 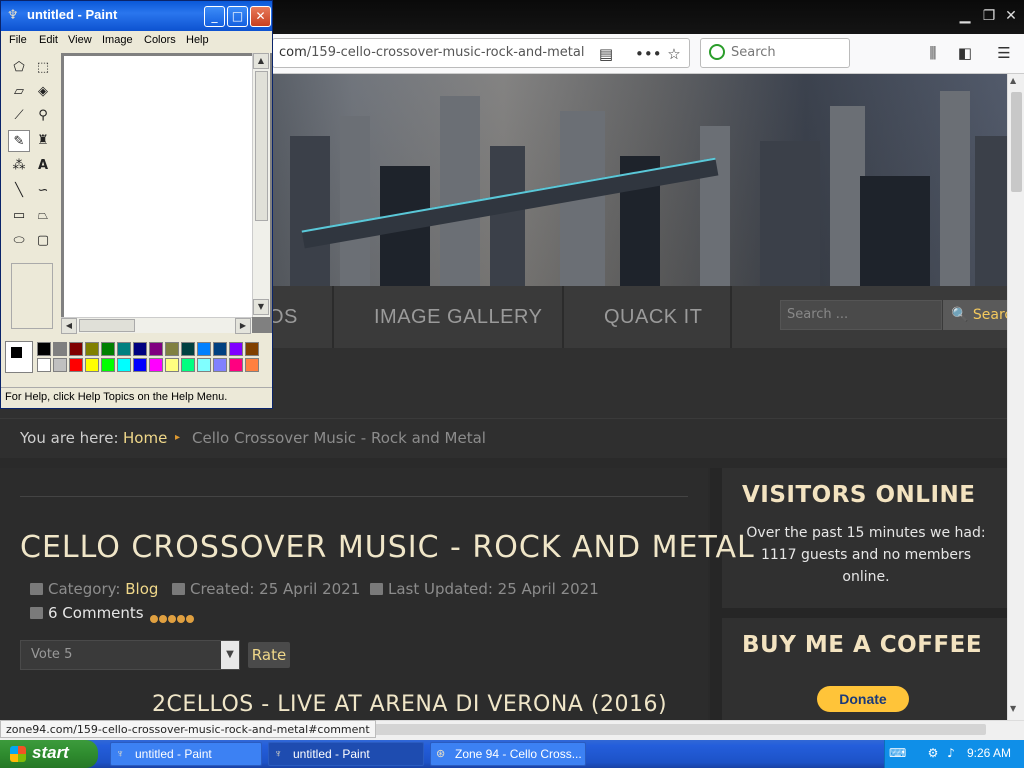 What do you see at coordinates (1016, 142) in the screenshot?
I see `scrollbar-thumb` at bounding box center [1016, 142].